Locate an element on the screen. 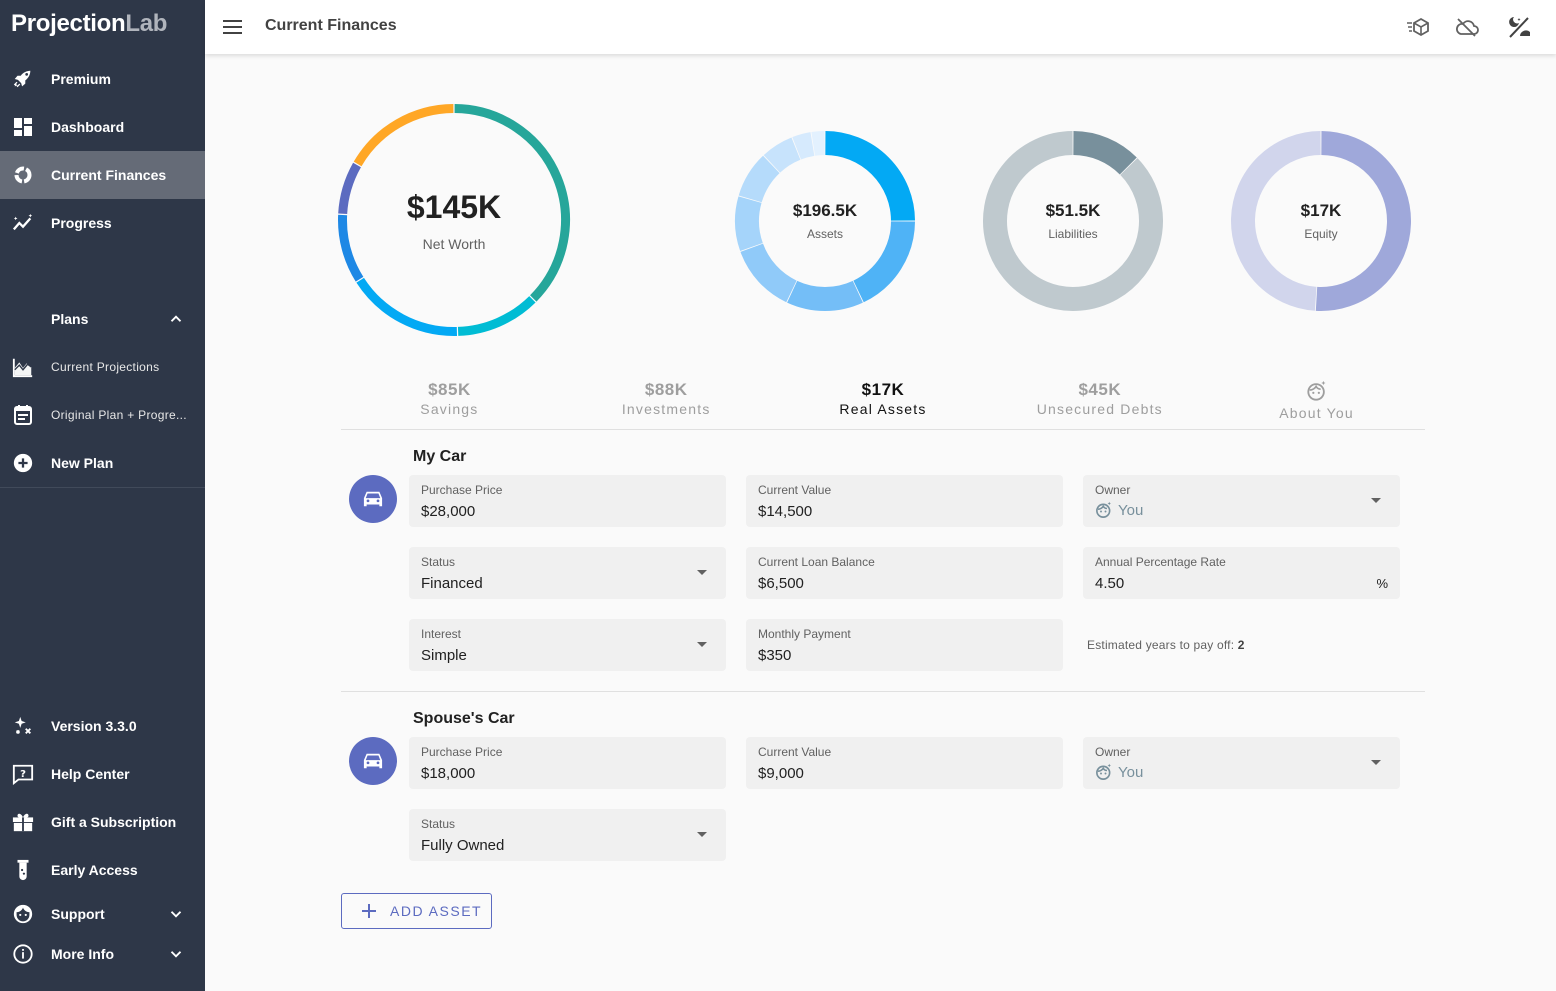 This screenshot has width=1556, height=991. fast-cube-icon is located at coordinates (1418, 27).